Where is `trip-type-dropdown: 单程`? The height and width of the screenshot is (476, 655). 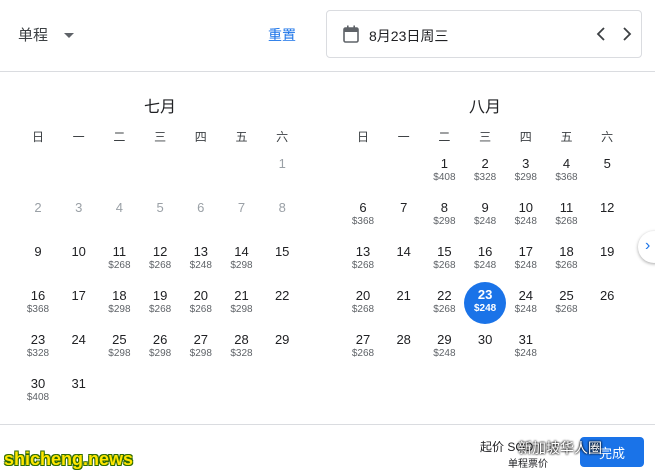
trip-type-dropdown: 单程 is located at coordinates (46, 34).